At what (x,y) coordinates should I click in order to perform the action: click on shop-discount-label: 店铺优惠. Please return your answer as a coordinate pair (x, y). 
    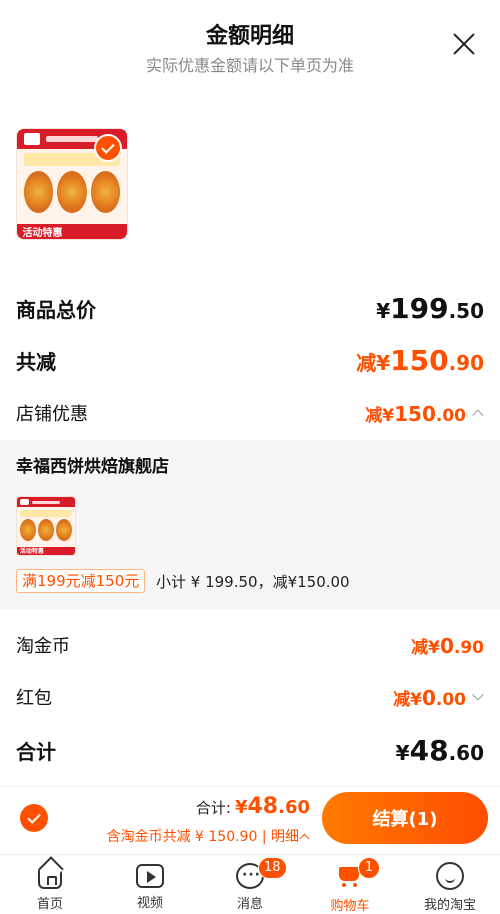
    Looking at the image, I should click on (52, 414).